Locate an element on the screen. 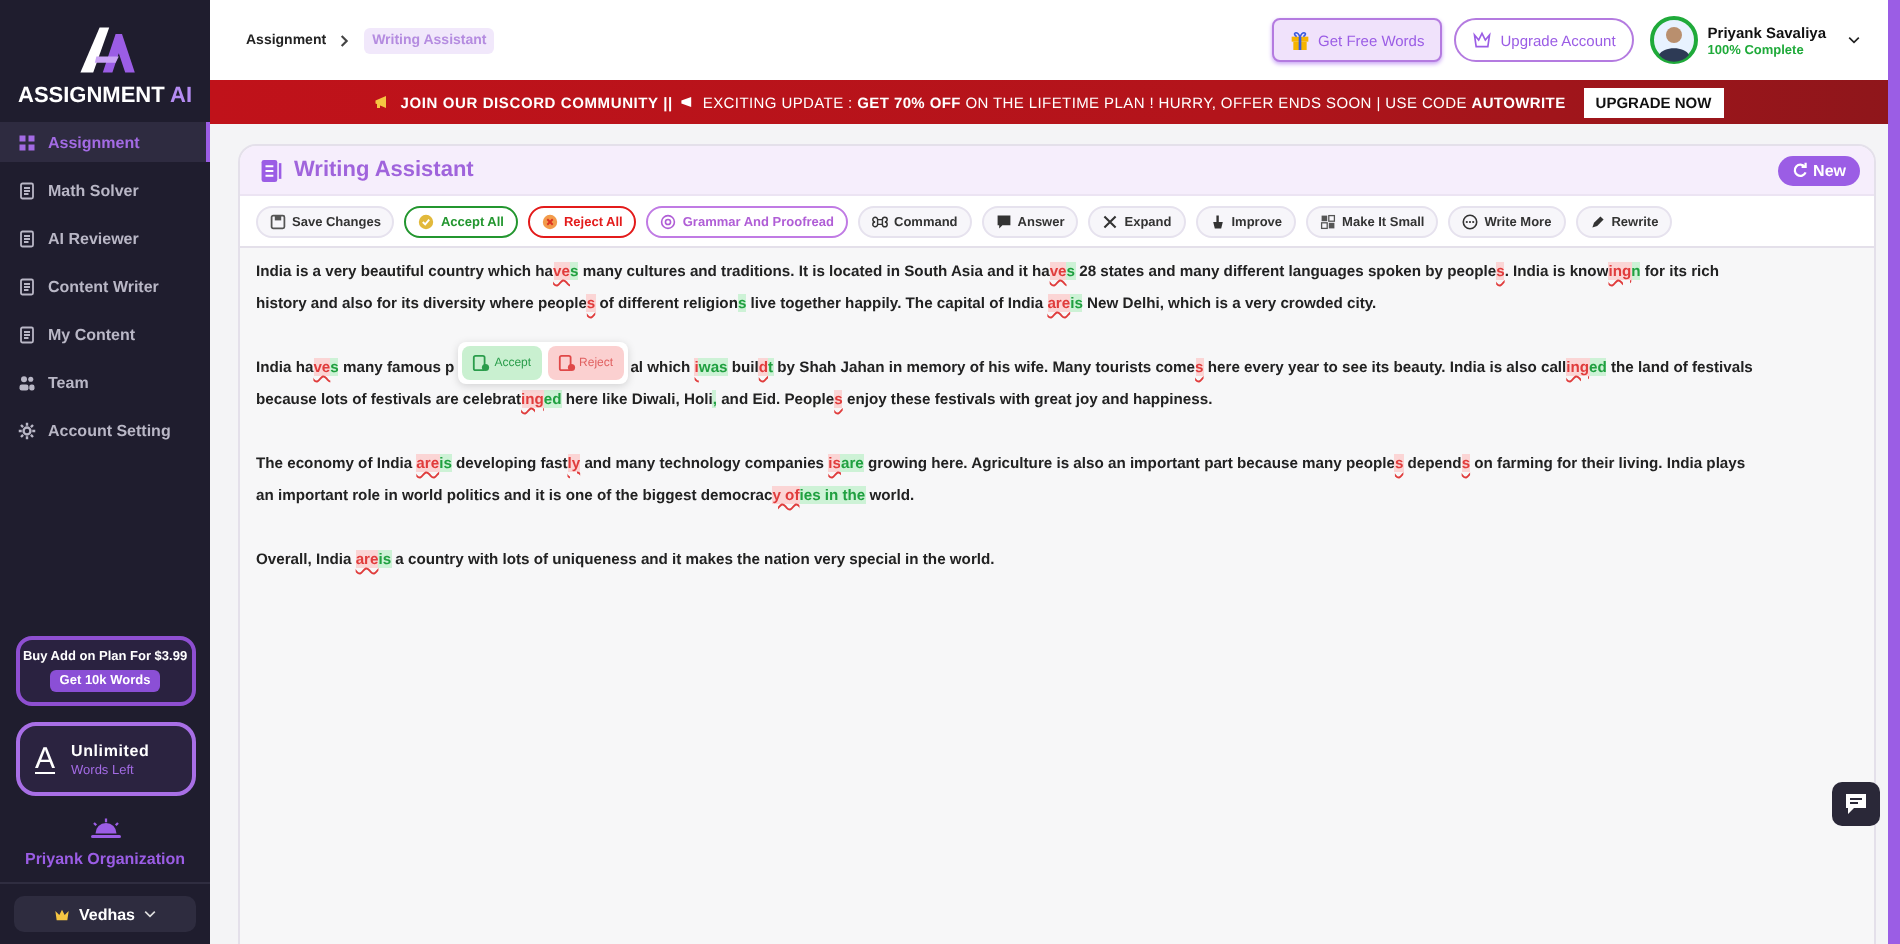 This screenshot has width=1900, height=944. workspace-dropdown: Vedhas is located at coordinates (105, 914).